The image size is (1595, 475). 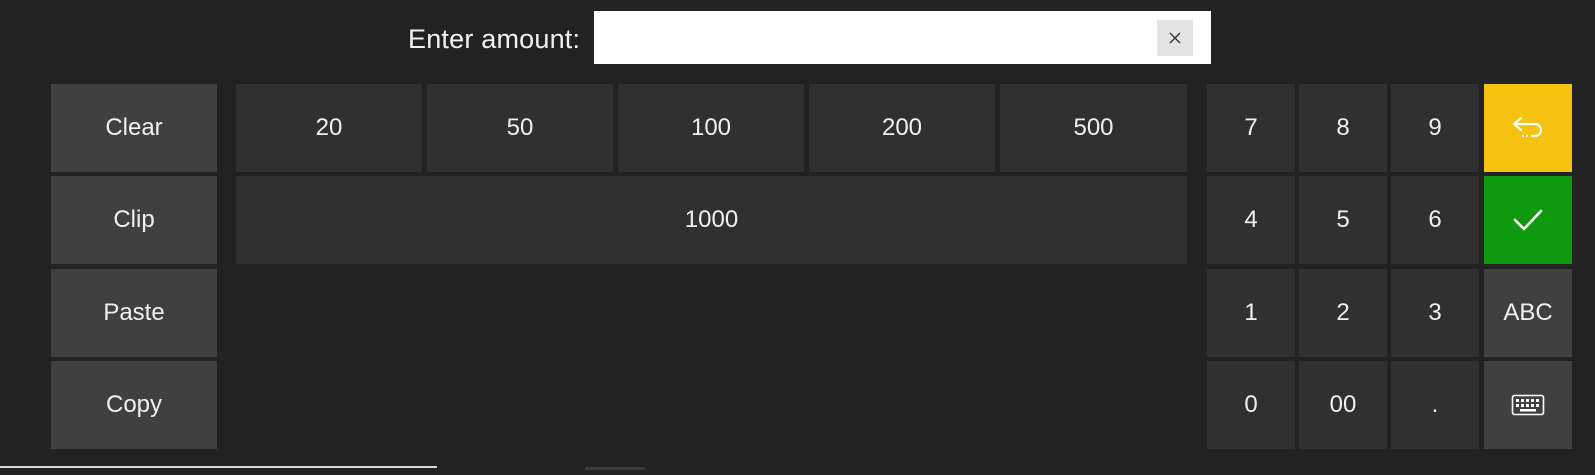 I want to click on scroll-indicator, so click(x=218, y=467).